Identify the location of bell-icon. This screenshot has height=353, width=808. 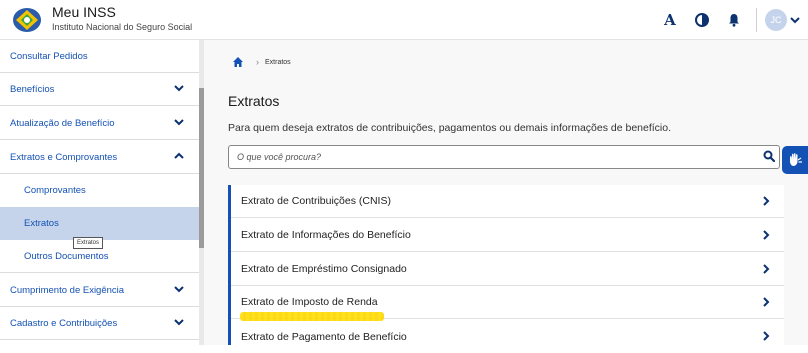
(734, 20).